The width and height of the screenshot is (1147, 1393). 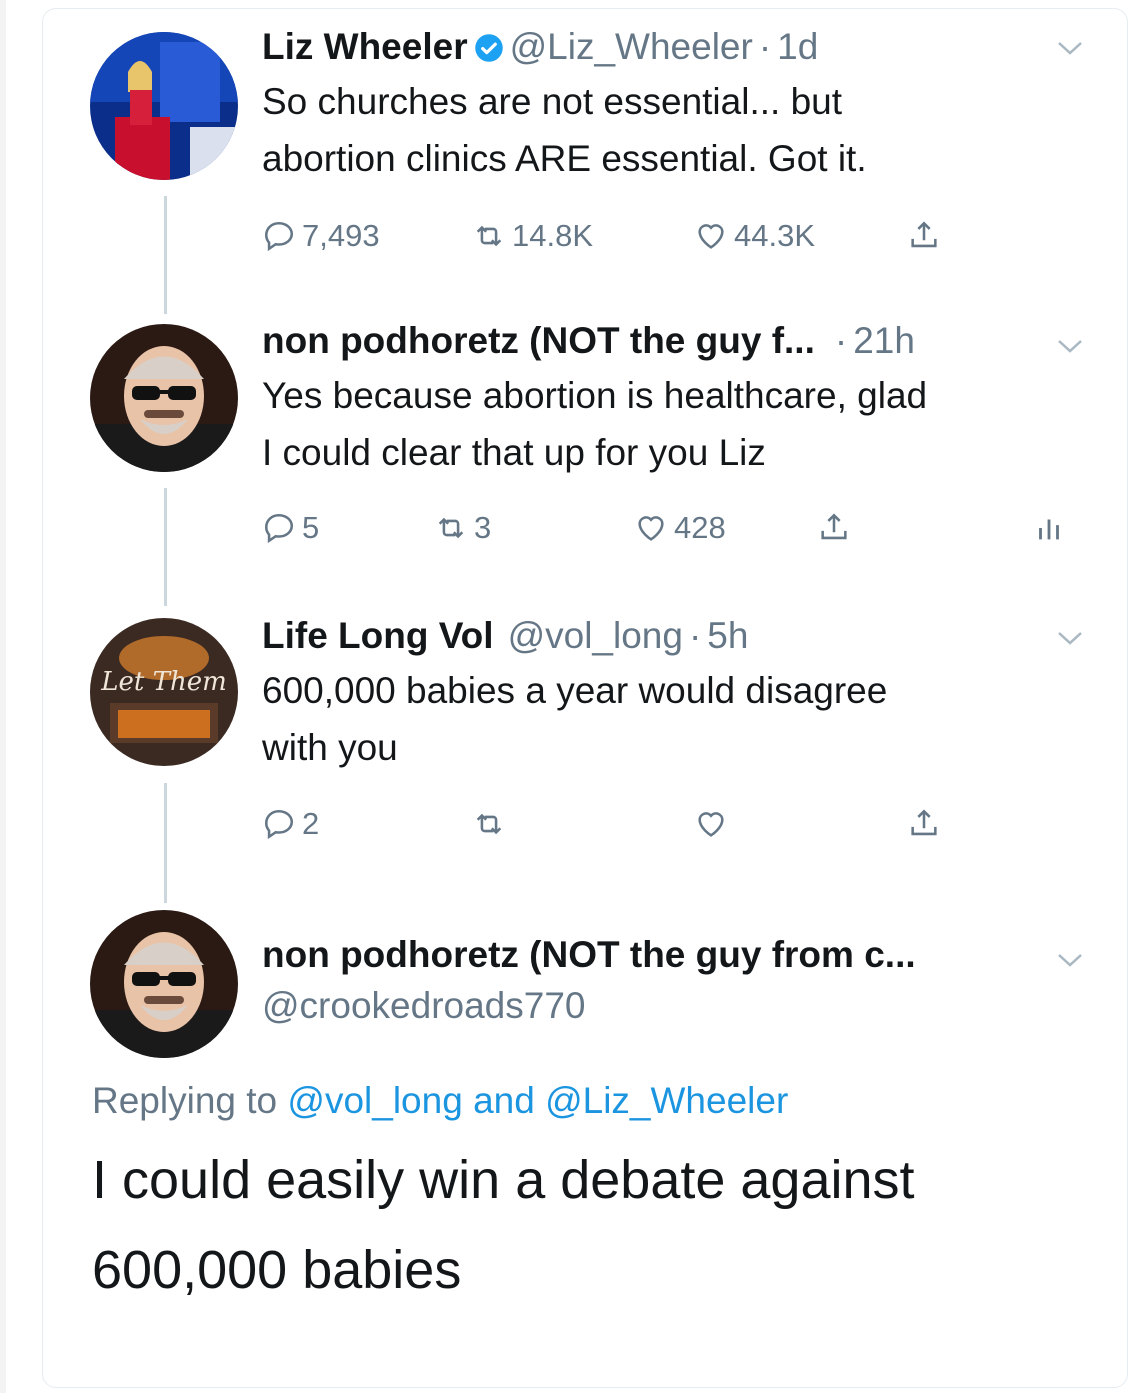 What do you see at coordinates (164, 106) in the screenshot?
I see `liz-wheeler-avatar` at bounding box center [164, 106].